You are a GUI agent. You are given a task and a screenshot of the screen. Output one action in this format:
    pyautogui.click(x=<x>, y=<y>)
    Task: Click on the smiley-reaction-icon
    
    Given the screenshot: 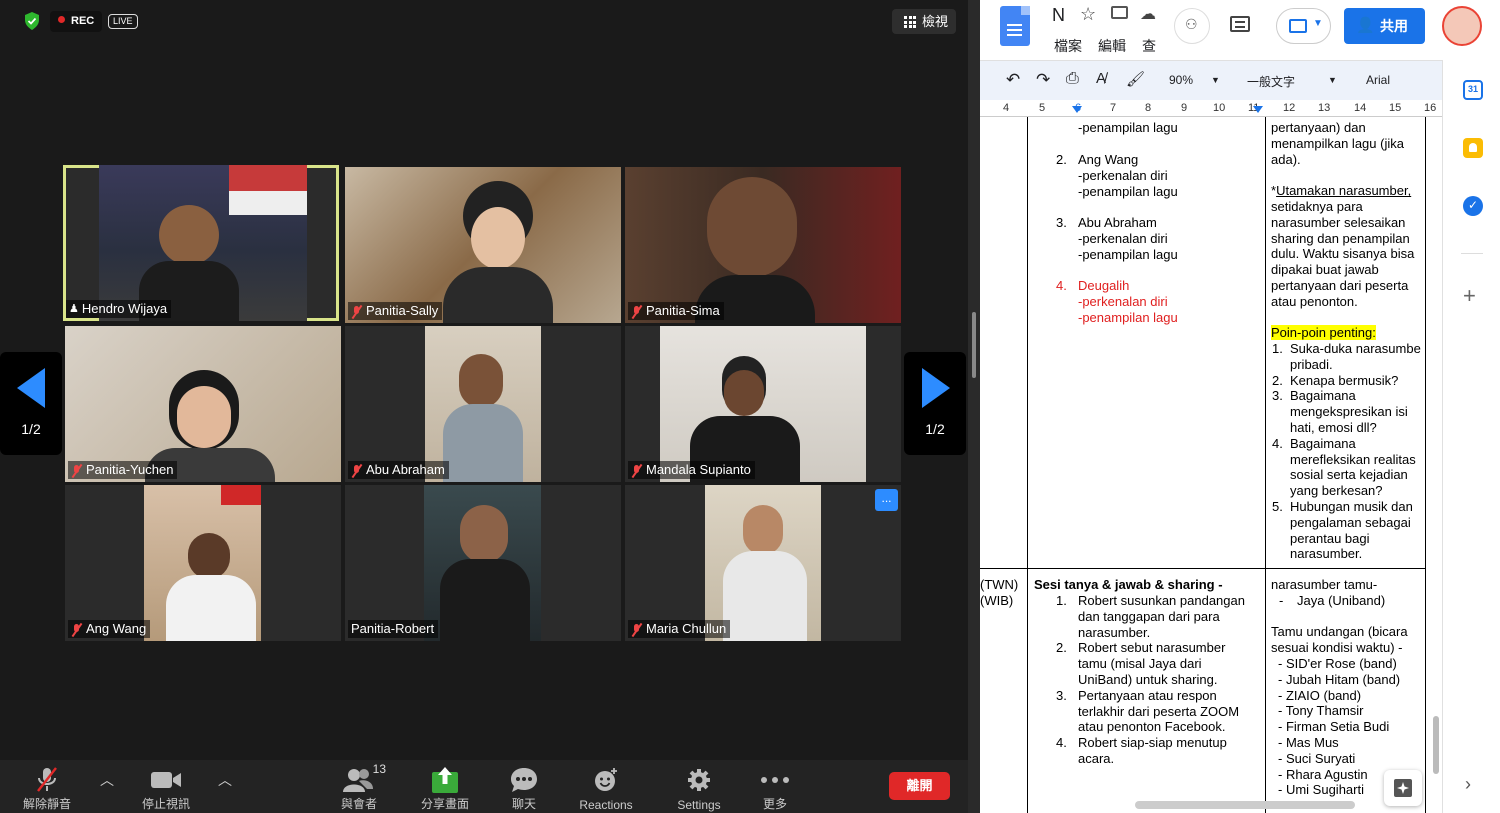 What is the action you would take?
    pyautogui.click(x=606, y=780)
    